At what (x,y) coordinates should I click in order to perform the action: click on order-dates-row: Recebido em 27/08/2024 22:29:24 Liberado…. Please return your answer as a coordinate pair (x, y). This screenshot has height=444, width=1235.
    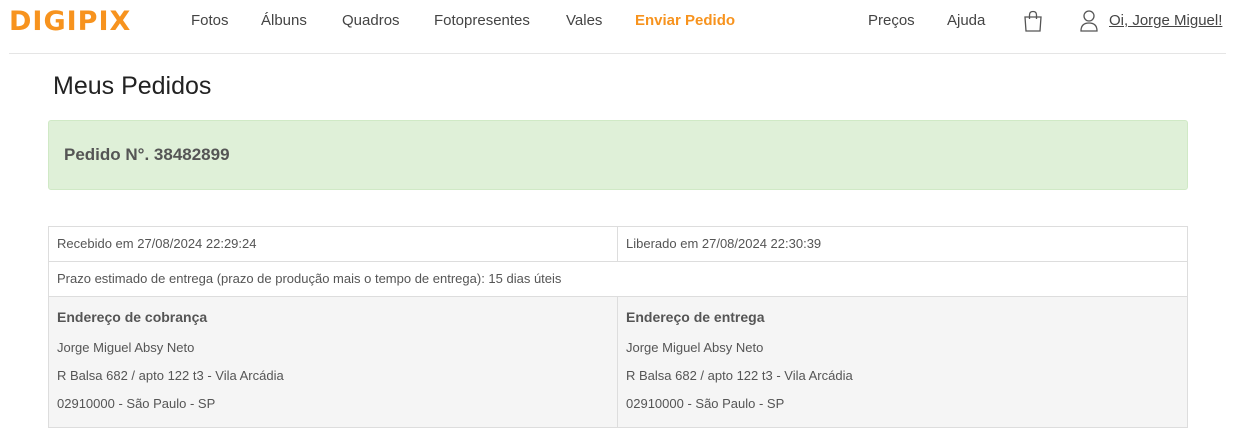
    Looking at the image, I should click on (618, 244).